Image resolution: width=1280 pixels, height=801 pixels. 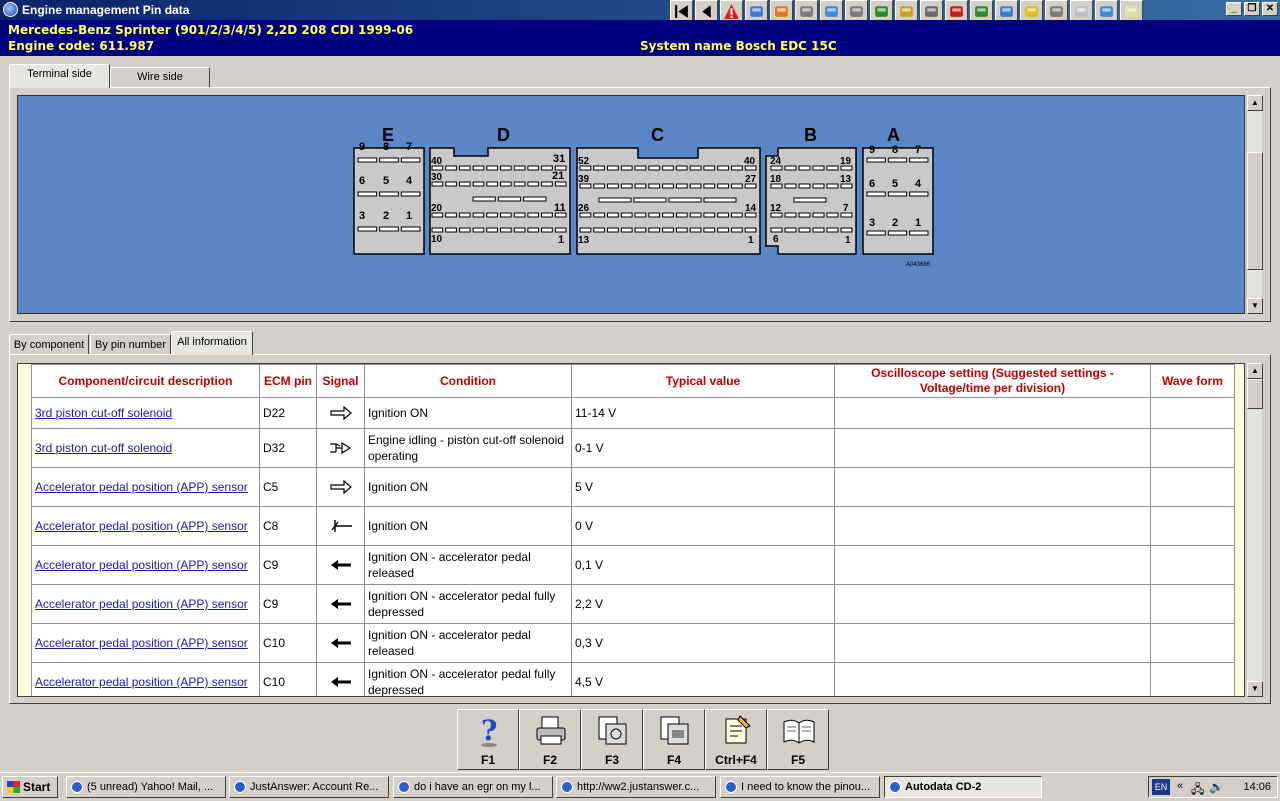 I want to click on col-header-typical-value: Typical value, so click(x=703, y=381).